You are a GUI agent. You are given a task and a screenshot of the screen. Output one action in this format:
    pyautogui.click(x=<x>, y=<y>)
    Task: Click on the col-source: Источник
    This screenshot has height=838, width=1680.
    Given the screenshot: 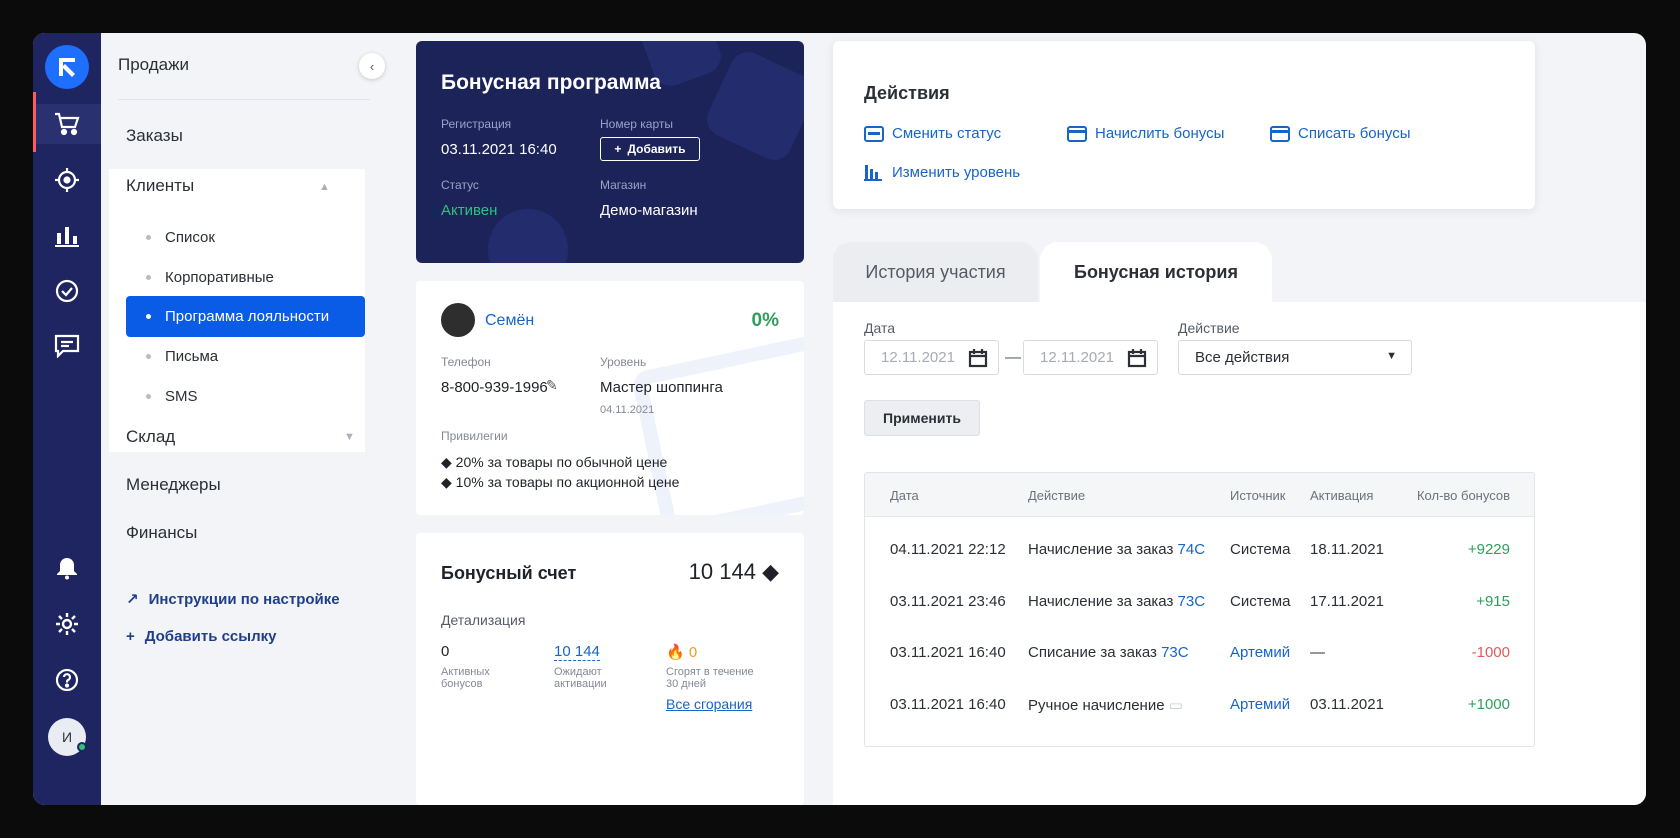 What is the action you would take?
    pyautogui.click(x=1258, y=495)
    